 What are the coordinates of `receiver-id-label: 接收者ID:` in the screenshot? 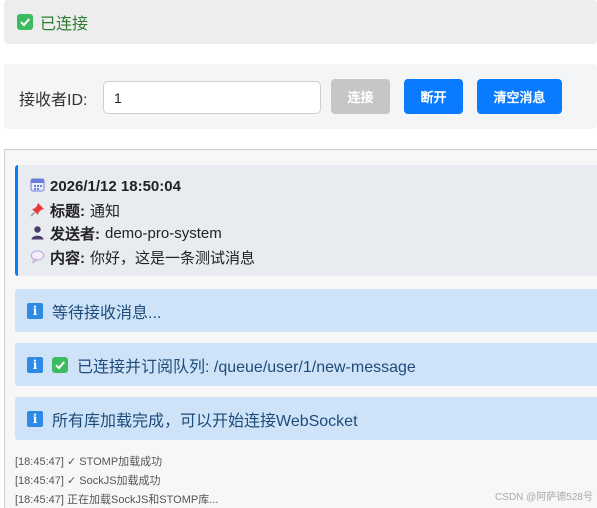 It's located at (53, 100).